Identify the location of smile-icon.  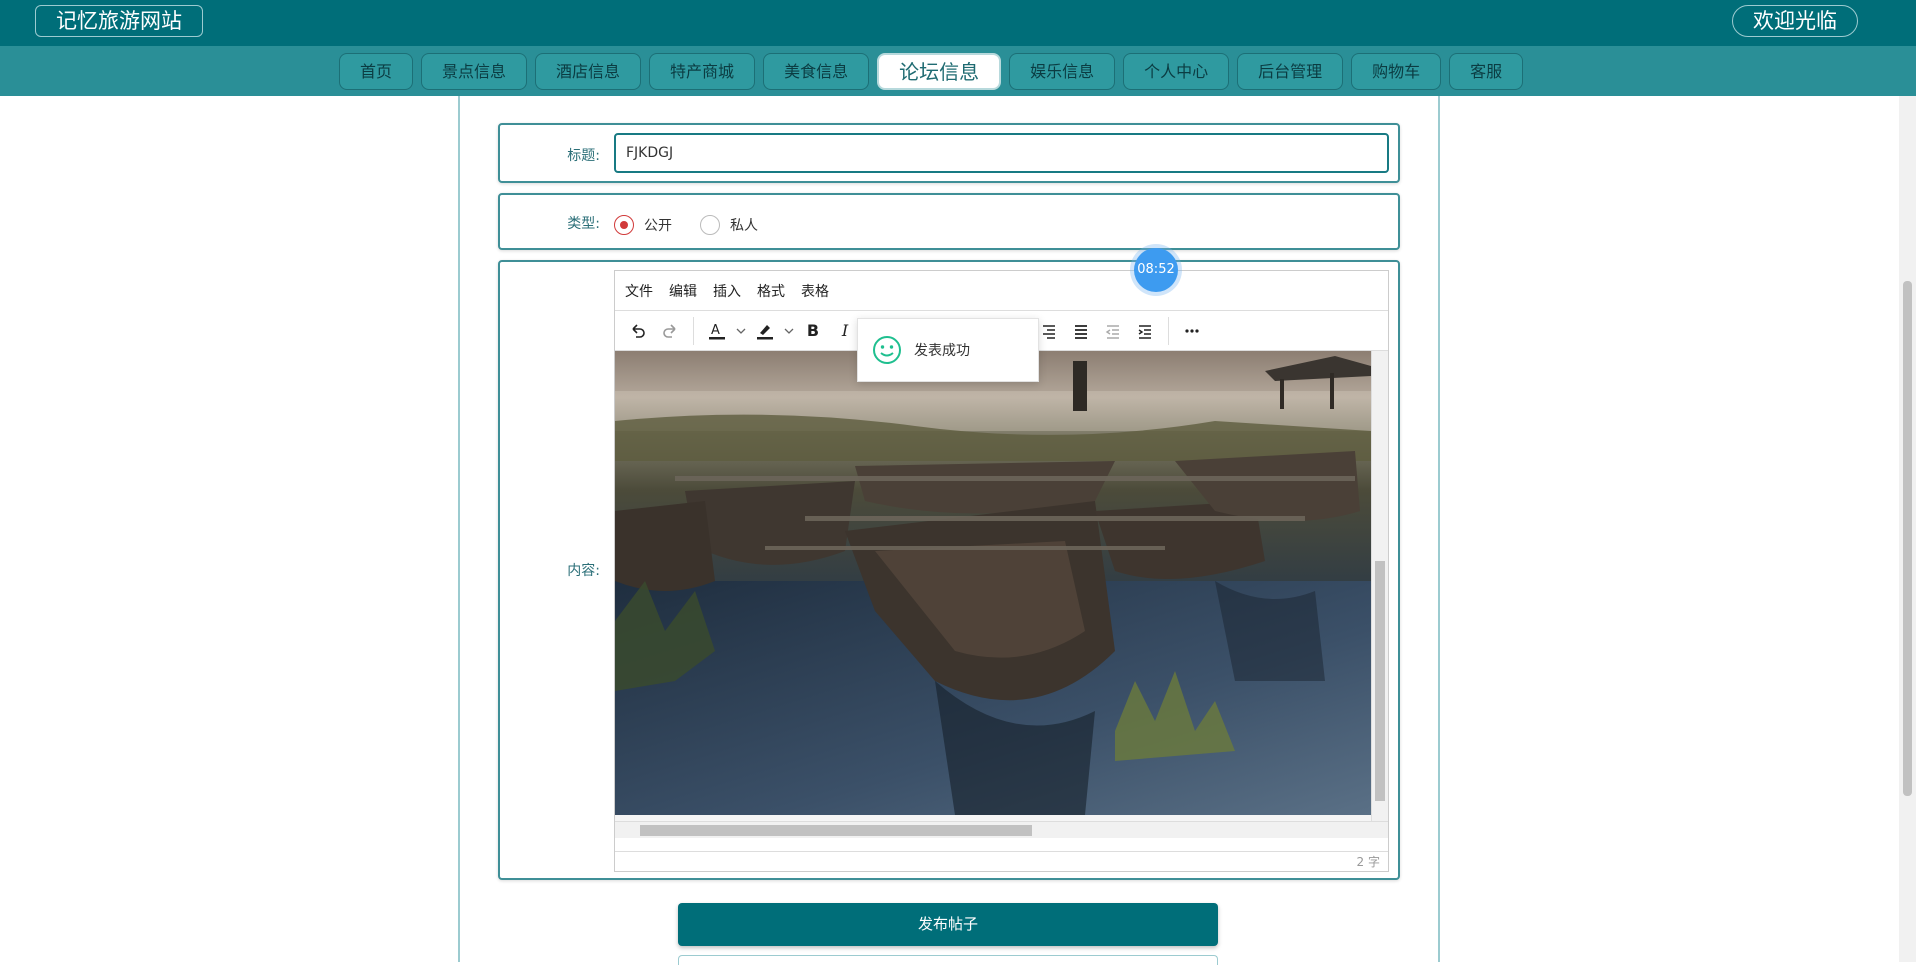
(887, 350).